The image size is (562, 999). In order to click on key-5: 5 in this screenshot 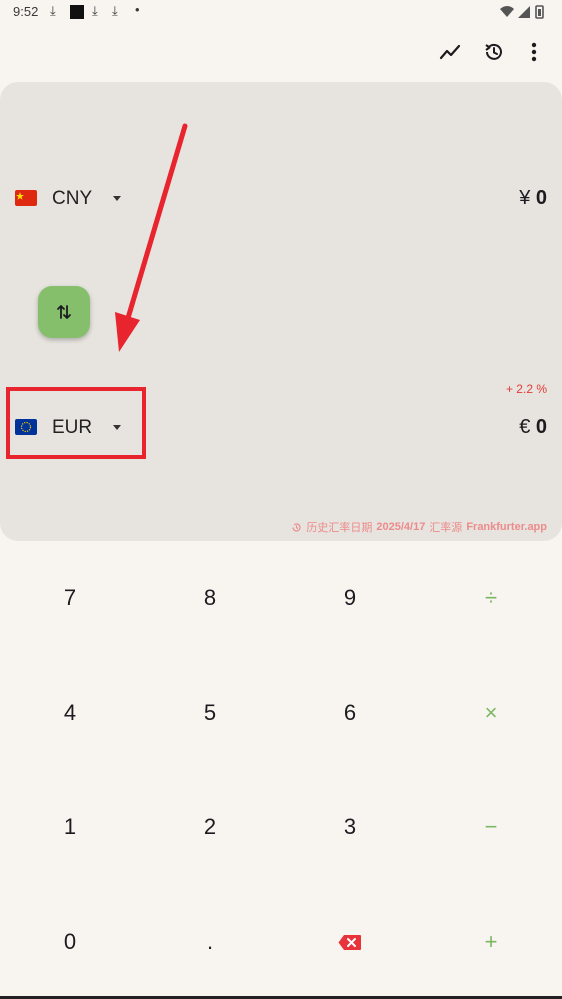, I will do `click(210, 713)`.